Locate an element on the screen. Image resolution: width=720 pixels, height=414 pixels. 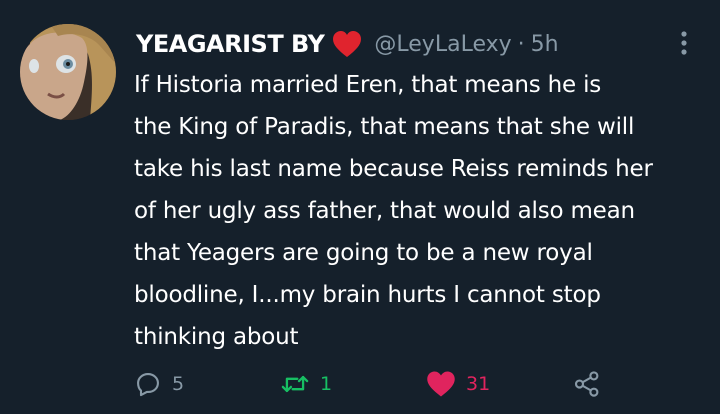
display-name: YEAGARIST BY is located at coordinates (230, 44).